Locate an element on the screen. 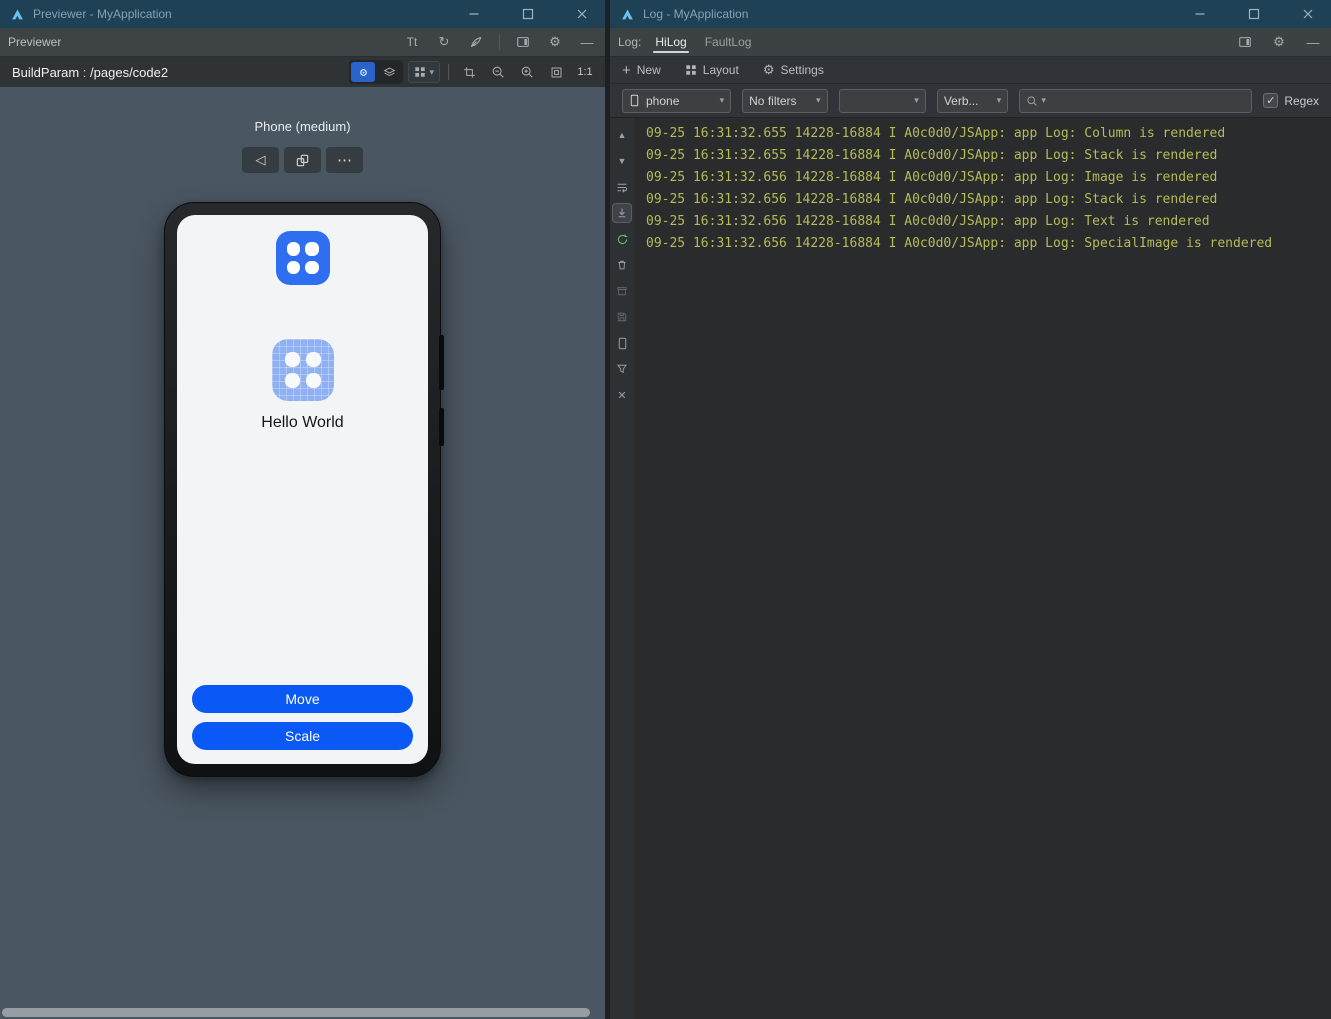 The width and height of the screenshot is (1331, 1019). preview-mode-switch is located at coordinates (376, 72).